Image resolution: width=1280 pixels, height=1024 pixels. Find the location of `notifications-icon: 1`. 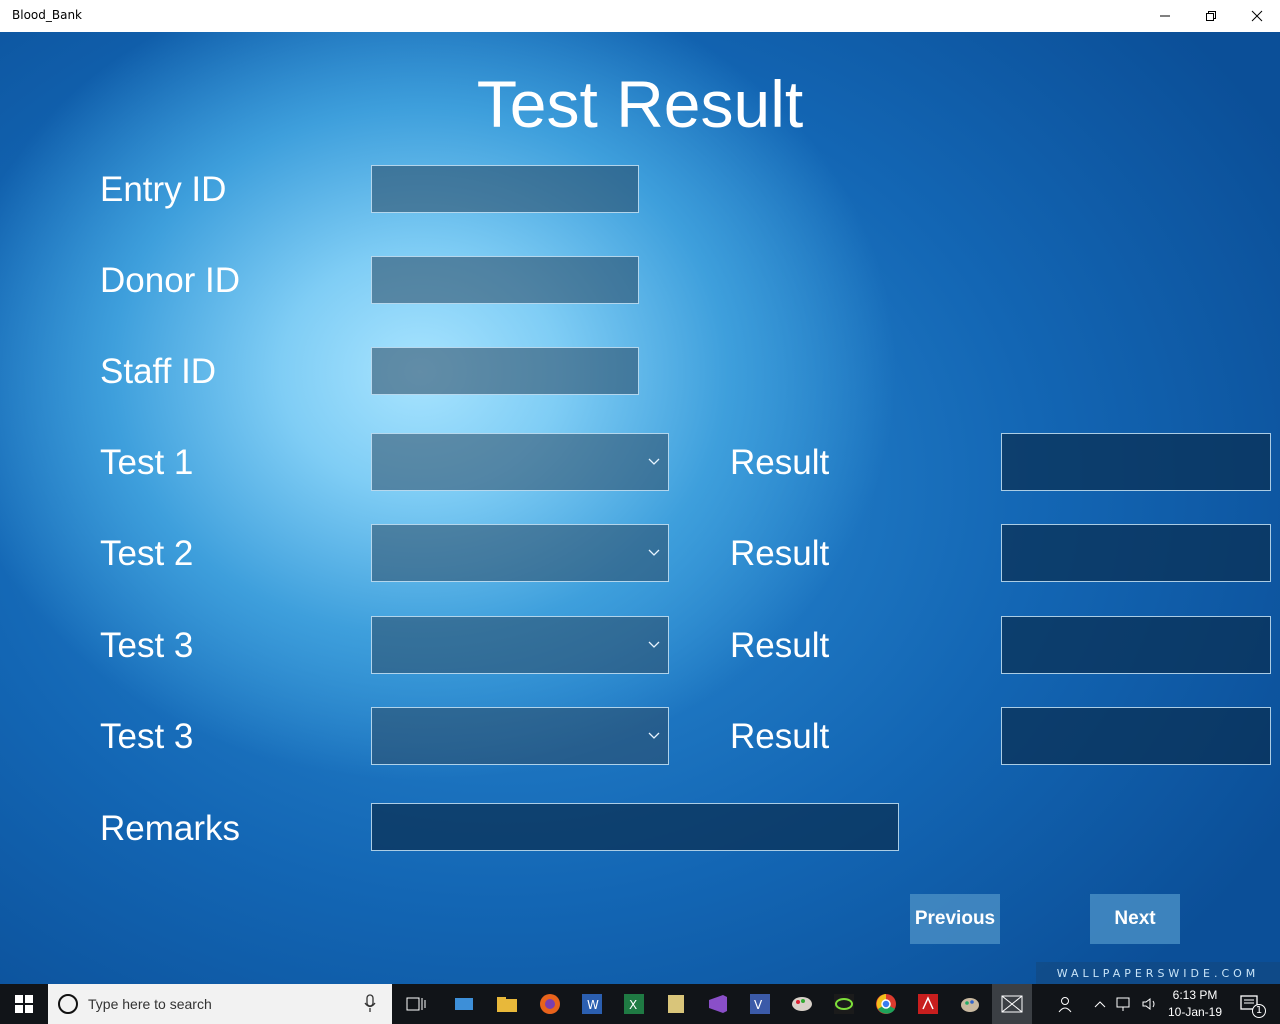

notifications-icon: 1 is located at coordinates (1251, 1004).